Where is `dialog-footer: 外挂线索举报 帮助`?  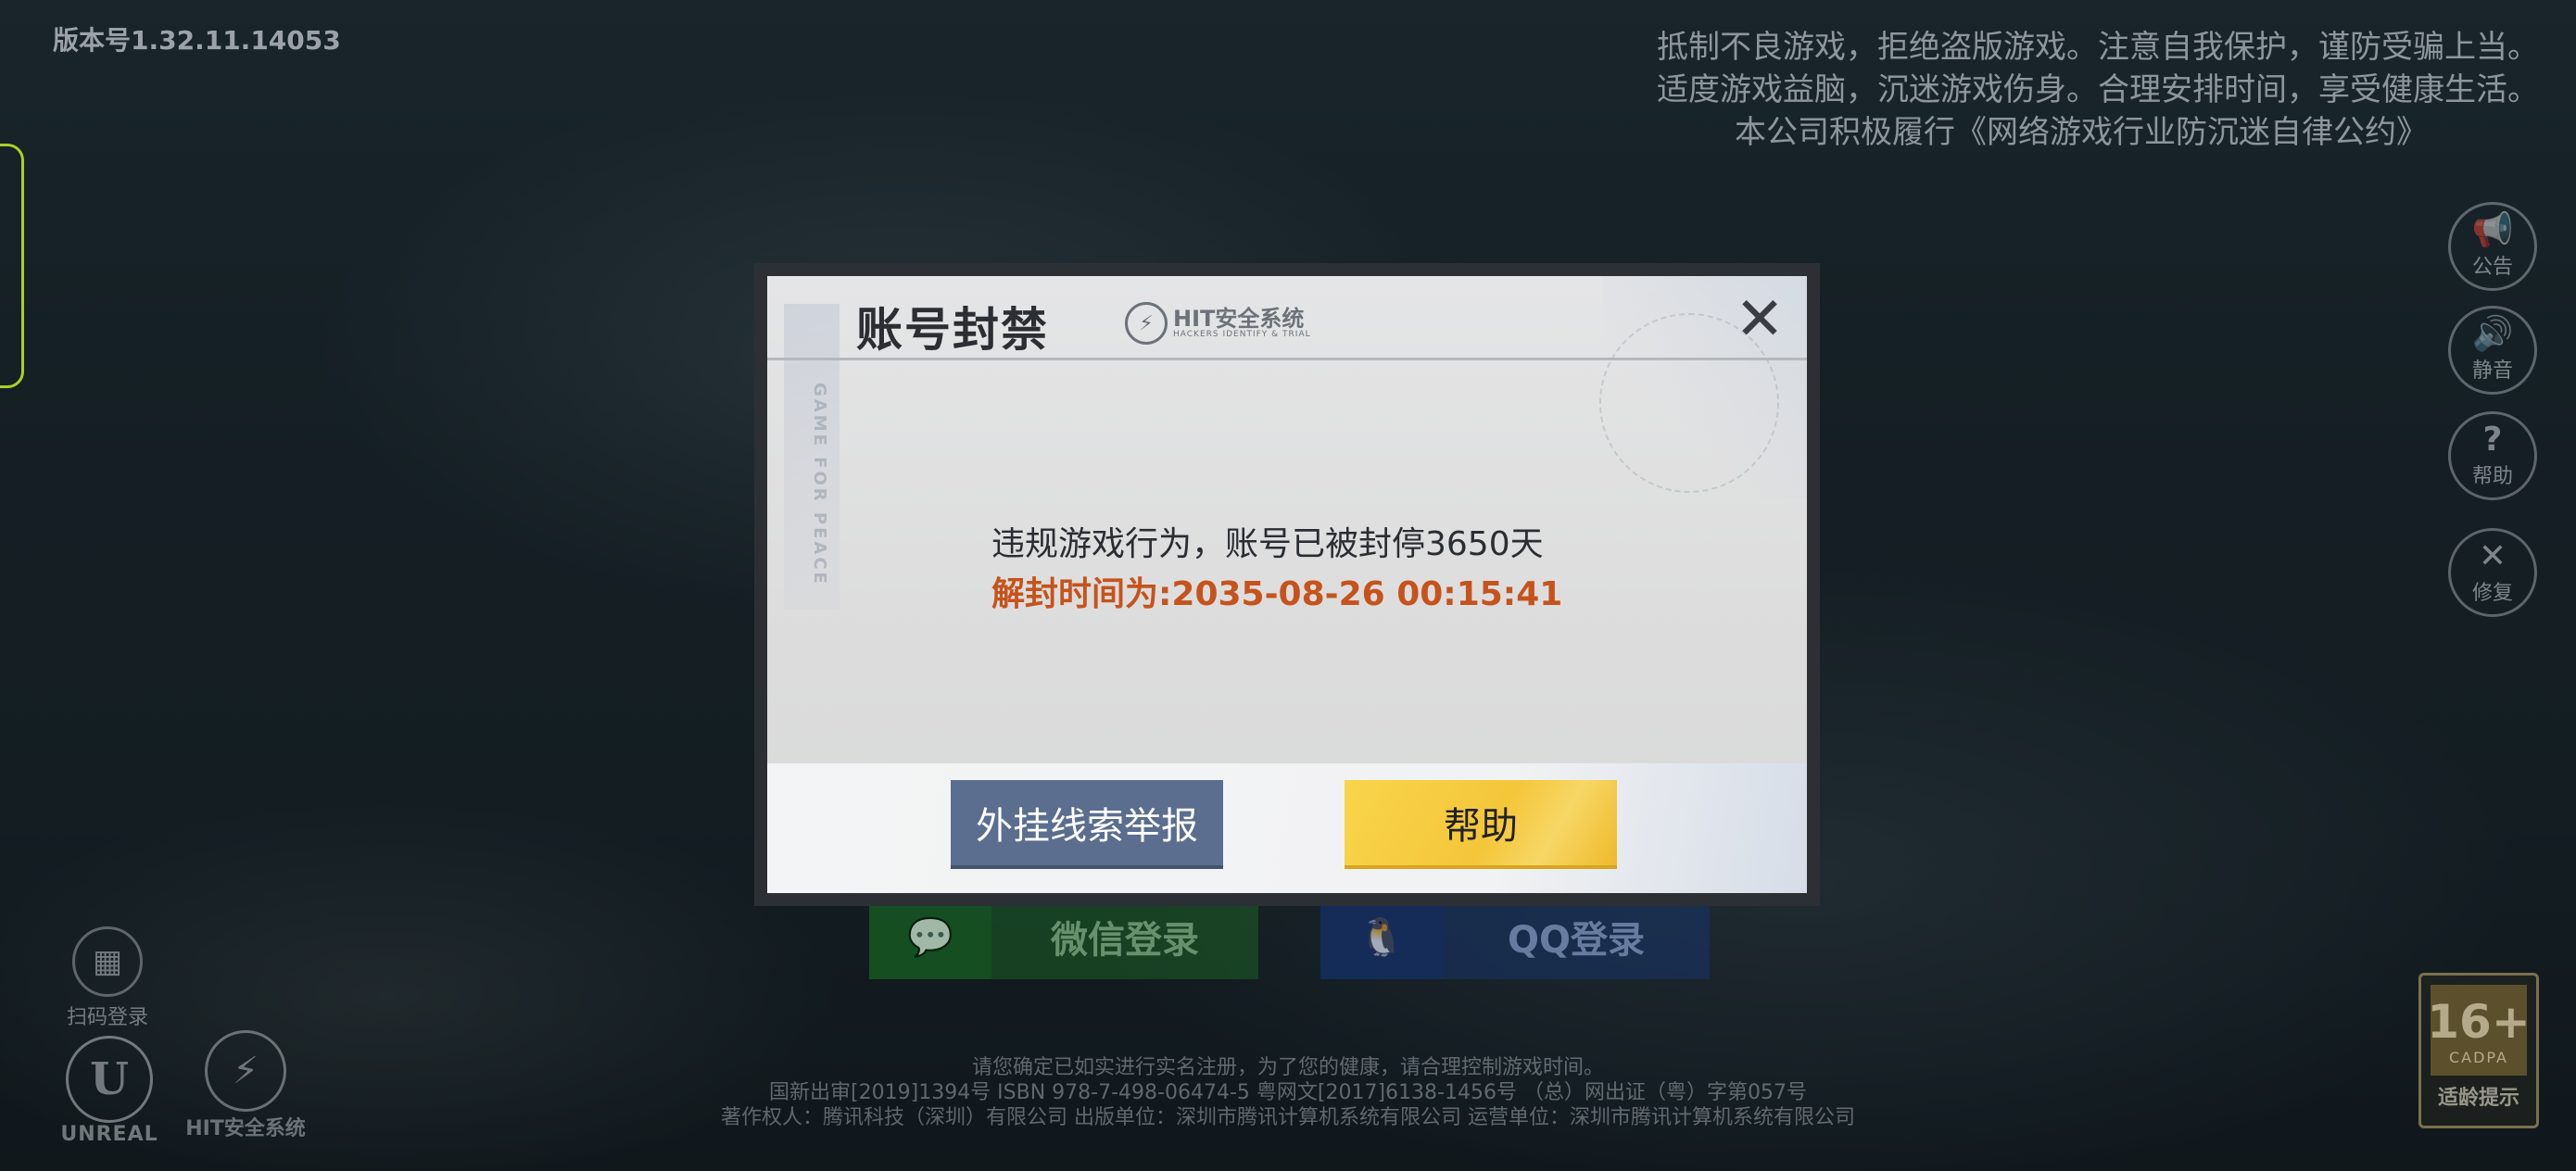
dialog-footer: 外挂线索举报 帮助 is located at coordinates (1287, 828).